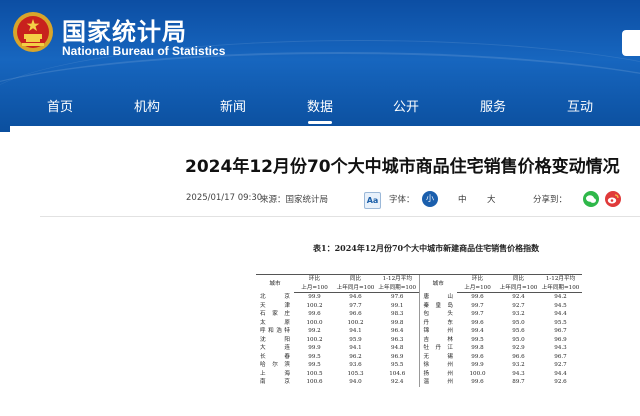 The width and height of the screenshot is (640, 416). What do you see at coordinates (355, 348) in the screenshot?
I see `table-cell-value: 94.1` at bounding box center [355, 348].